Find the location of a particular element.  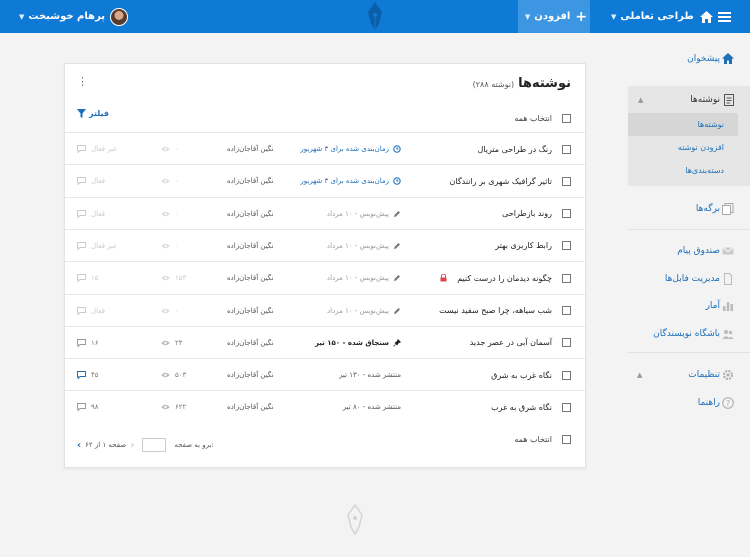

post-title-link: تاثیر گرافیک شهری بر رانندگان is located at coordinates (501, 181).